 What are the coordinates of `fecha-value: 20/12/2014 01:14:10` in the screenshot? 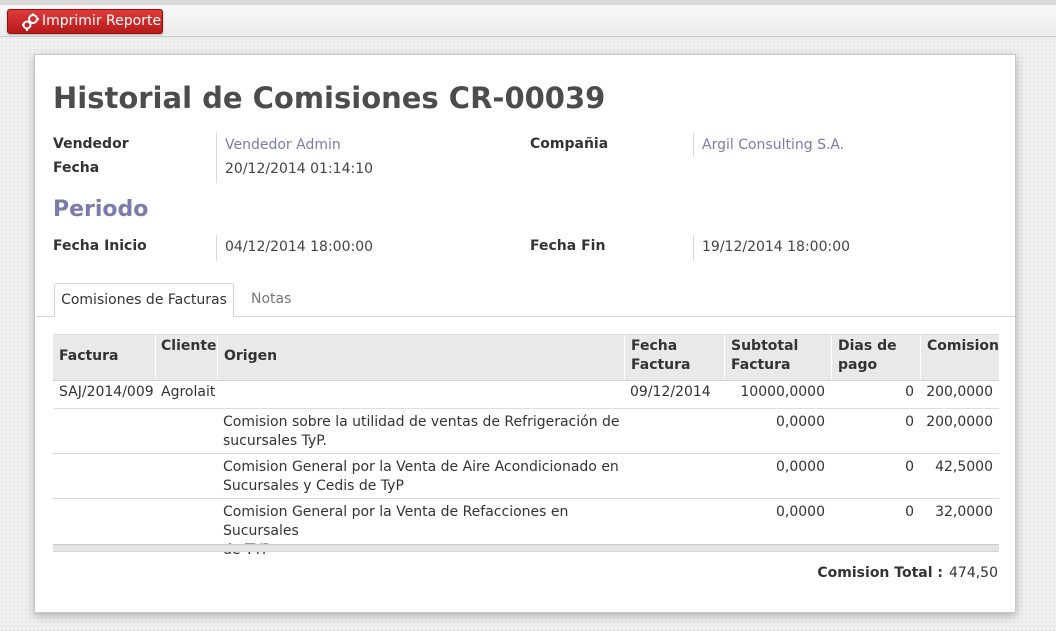 It's located at (299, 169).